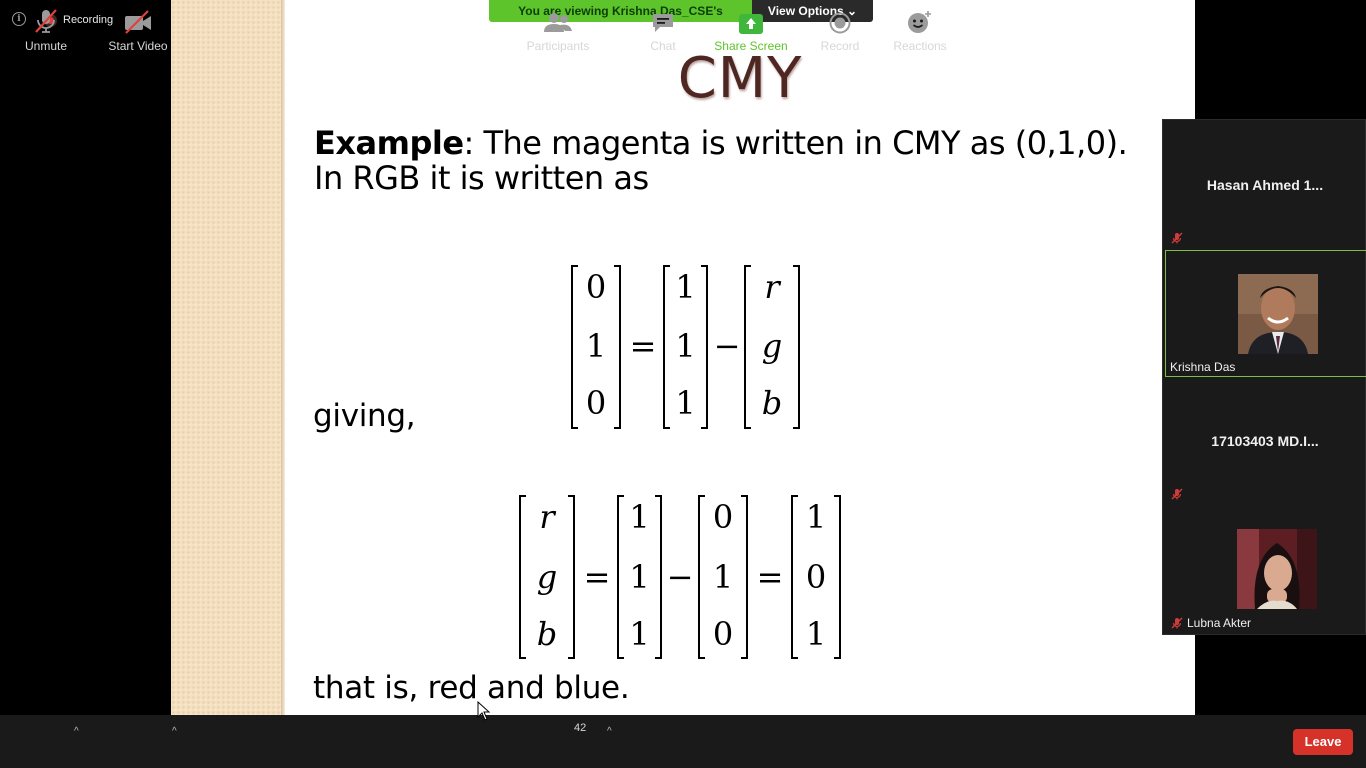  What do you see at coordinates (772, 346) in the screenshot?
I see `eq1-rgb-matrix-entry: g` at bounding box center [772, 346].